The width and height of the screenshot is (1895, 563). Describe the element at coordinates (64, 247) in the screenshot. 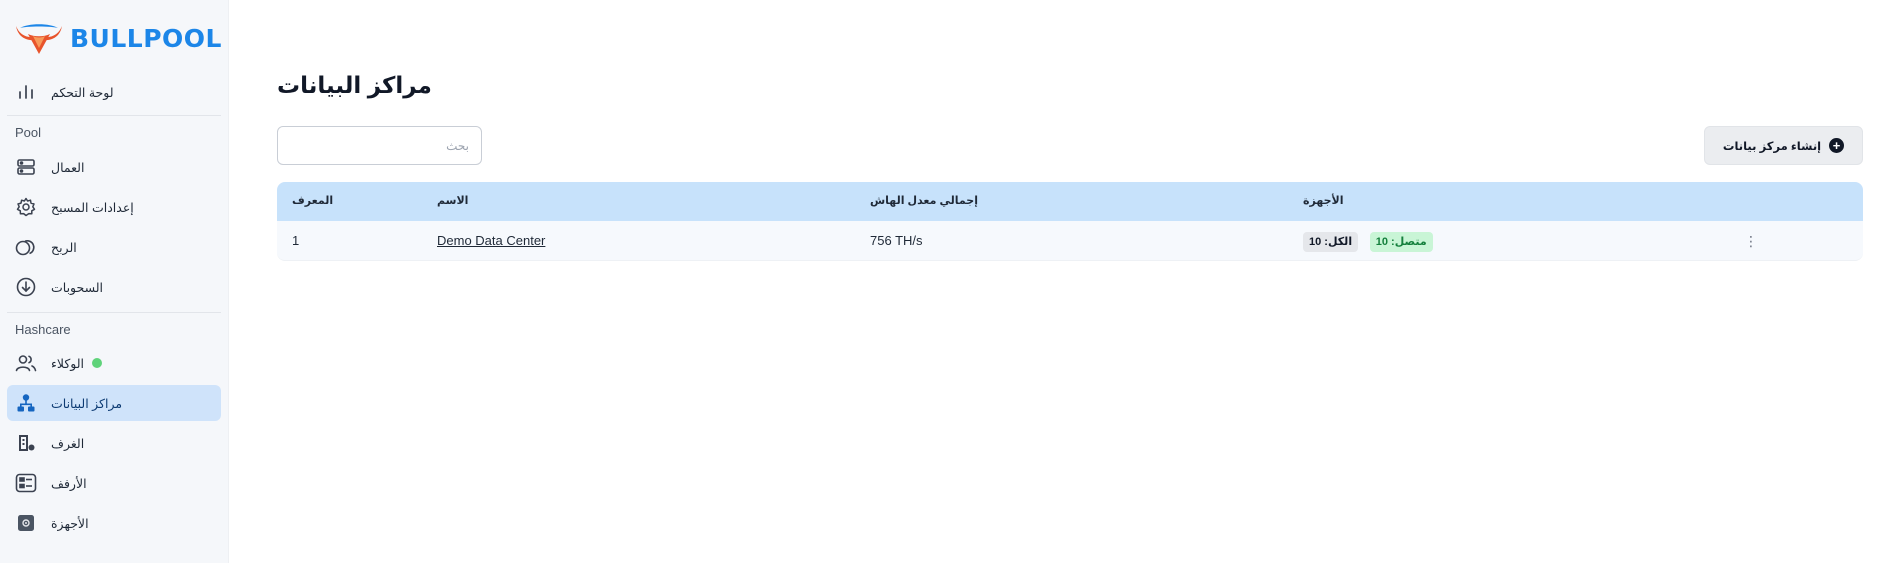

I see `sidebar-item-label: الربح` at that location.